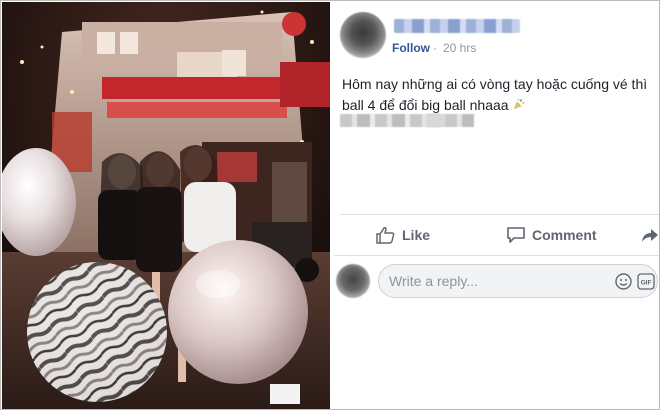 The width and height of the screenshot is (660, 410). What do you see at coordinates (459, 48) in the screenshot?
I see `post-timestamp: 20 hrs` at bounding box center [459, 48].